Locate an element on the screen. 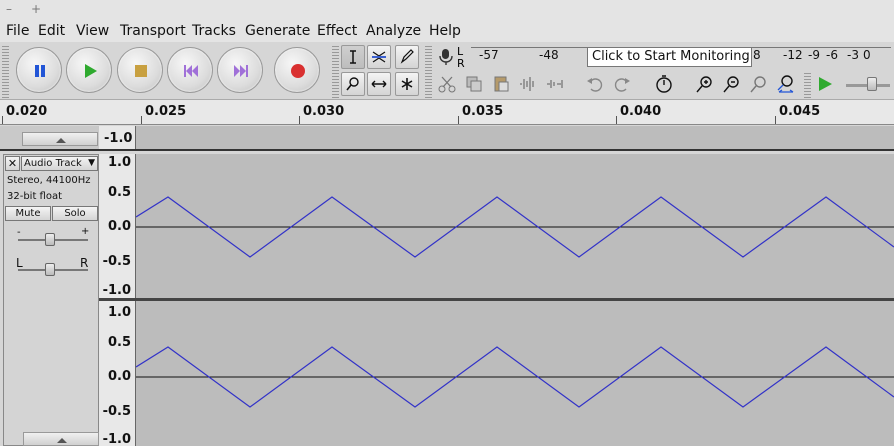  menu-edit: Edit is located at coordinates (51, 31).